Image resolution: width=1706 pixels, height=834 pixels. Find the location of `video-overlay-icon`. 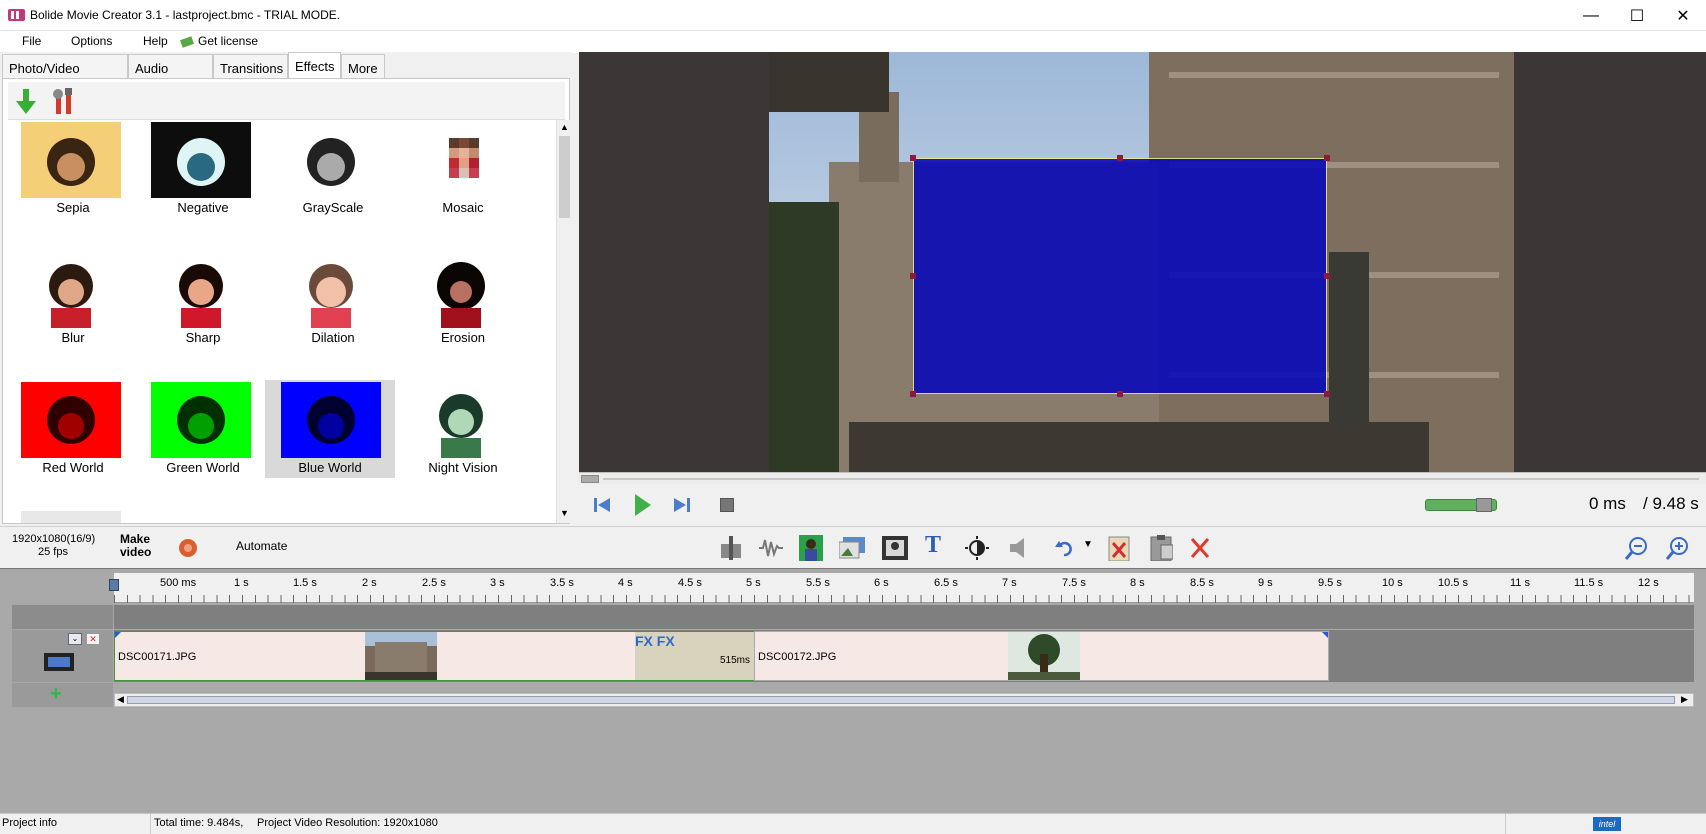

video-overlay-icon is located at coordinates (895, 548).